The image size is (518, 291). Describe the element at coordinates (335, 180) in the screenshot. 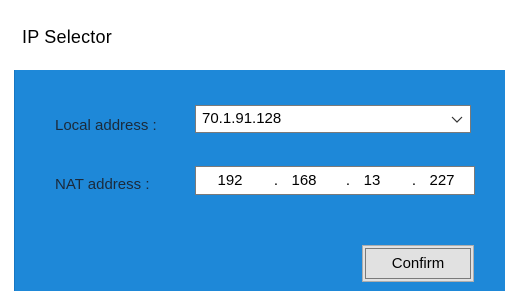

I see `nat-address-ip-field: 192 . 168 . 13 . 227` at that location.